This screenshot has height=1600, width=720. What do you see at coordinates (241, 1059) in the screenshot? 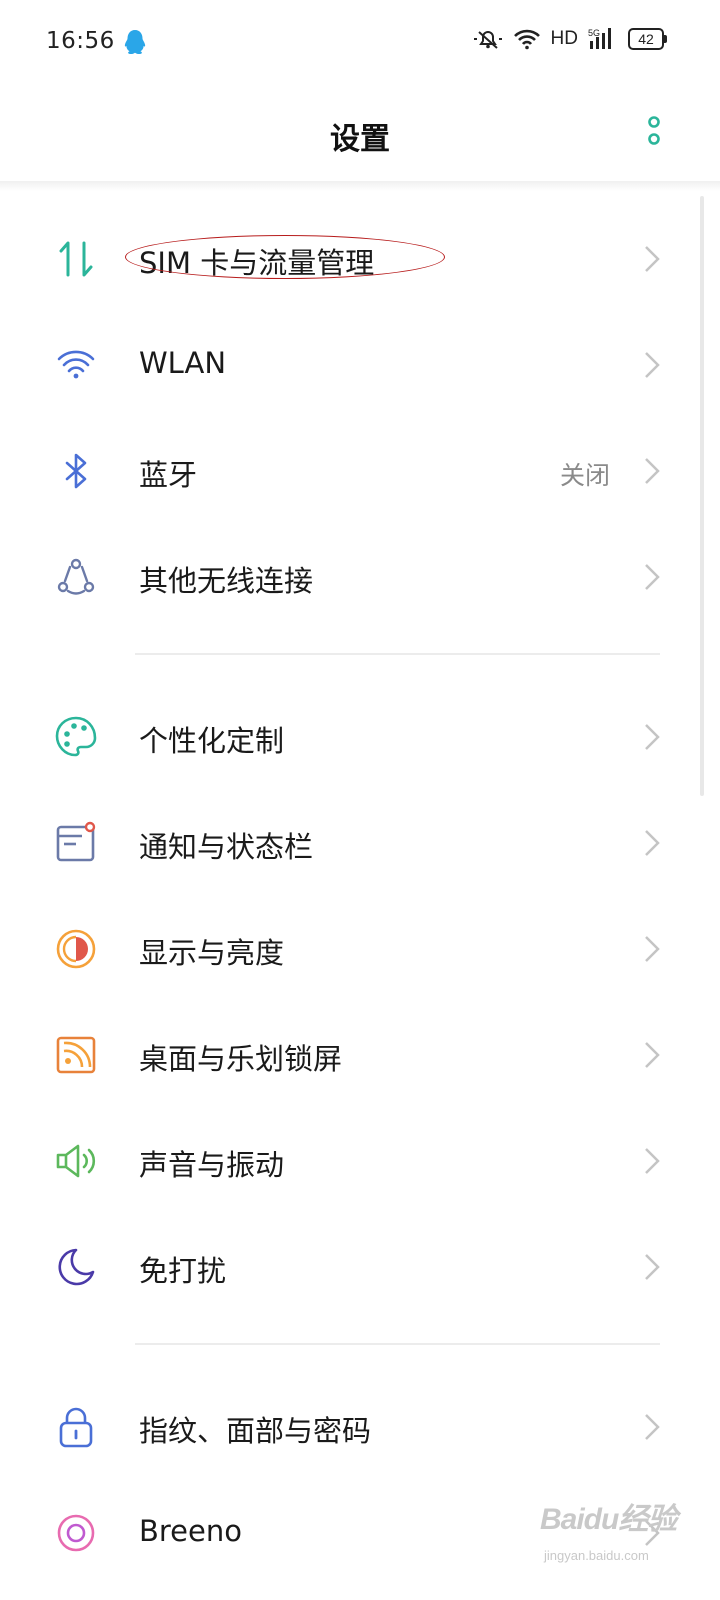
I see `setting-label: 桌面与乐划锁屏` at bounding box center [241, 1059].